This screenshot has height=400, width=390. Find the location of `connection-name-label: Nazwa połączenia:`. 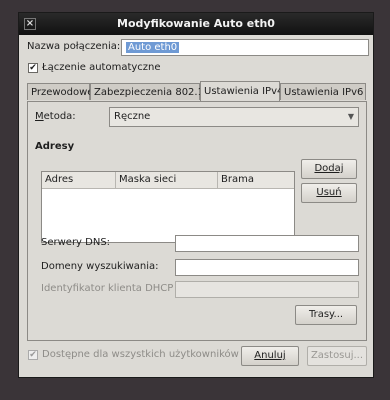

connection-name-label: Nazwa połączenia: is located at coordinates (74, 46).